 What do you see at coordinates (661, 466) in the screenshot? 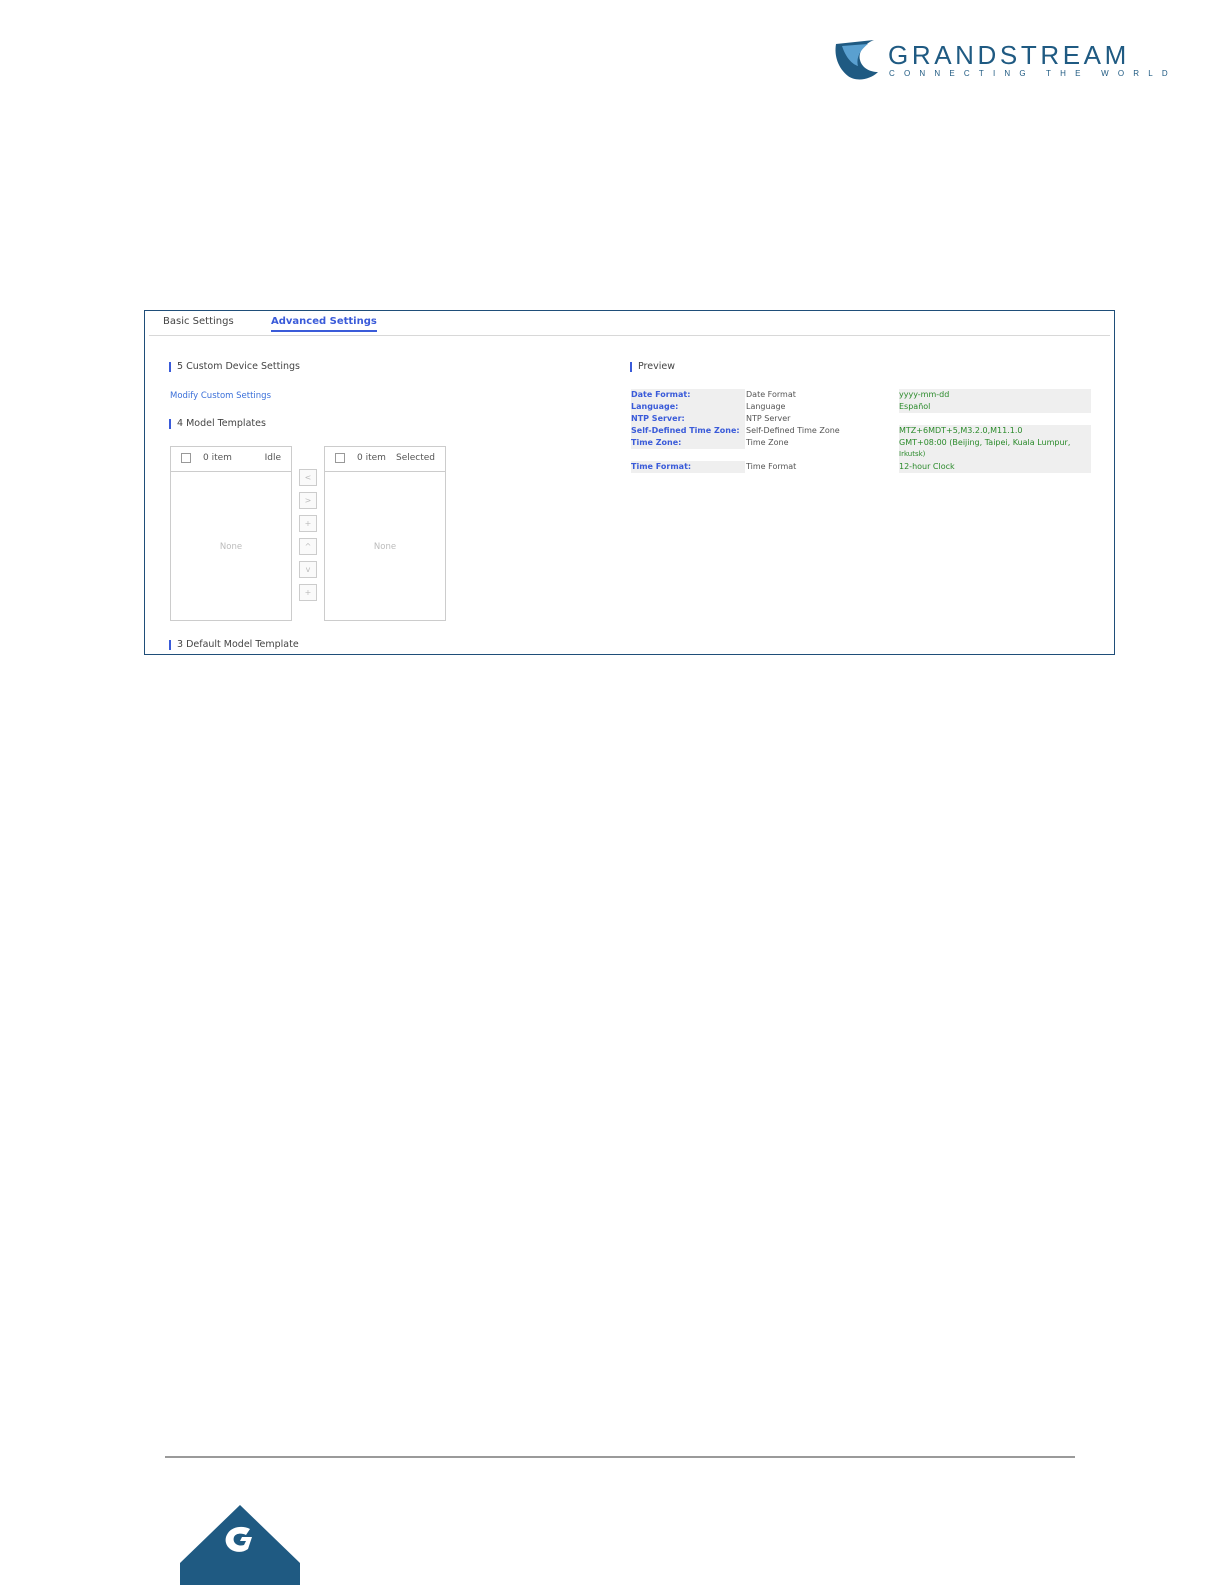
I see `preview-key: Time Format:` at bounding box center [661, 466].